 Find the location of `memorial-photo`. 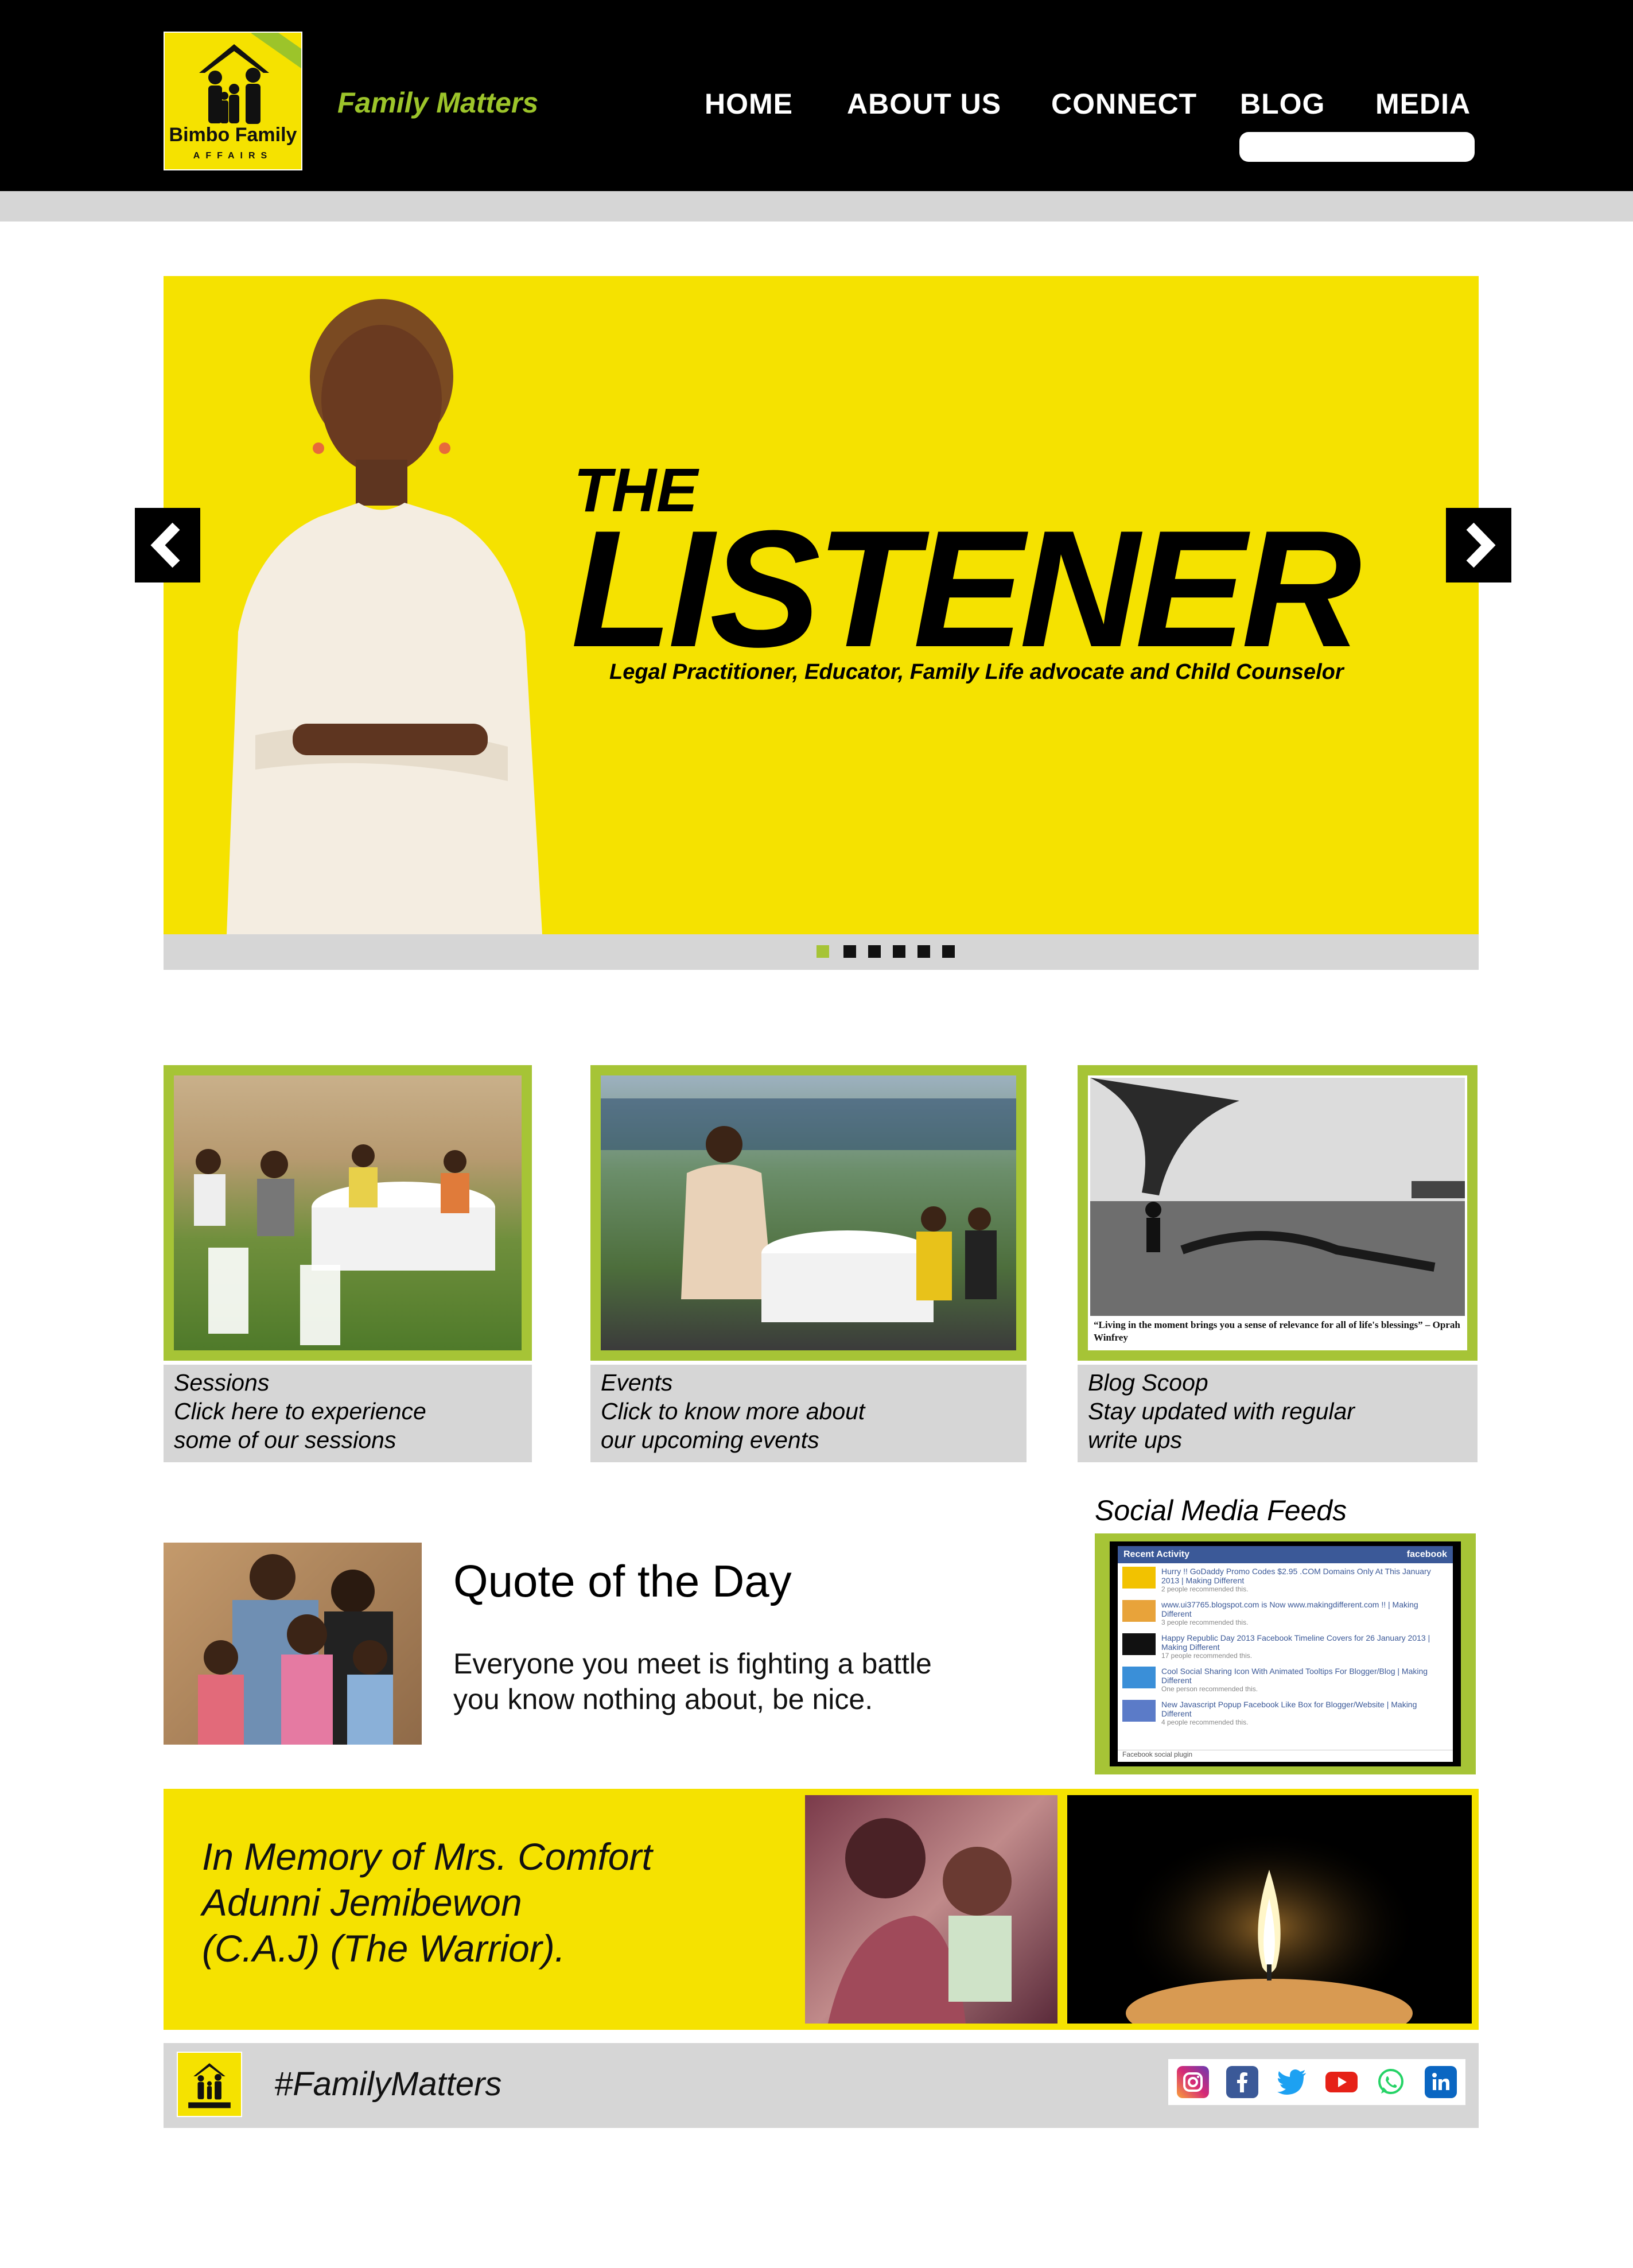

memorial-photo is located at coordinates (931, 1909).